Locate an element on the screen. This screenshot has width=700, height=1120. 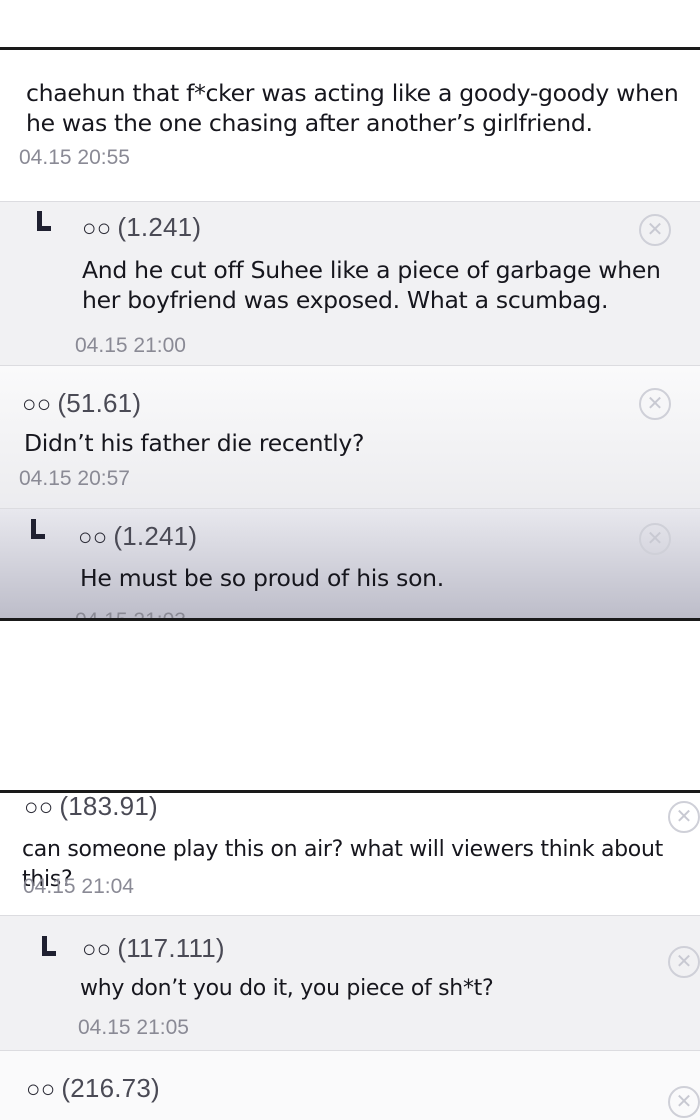
comment-meta: ○○ (183.91) is located at coordinates (91, 806).